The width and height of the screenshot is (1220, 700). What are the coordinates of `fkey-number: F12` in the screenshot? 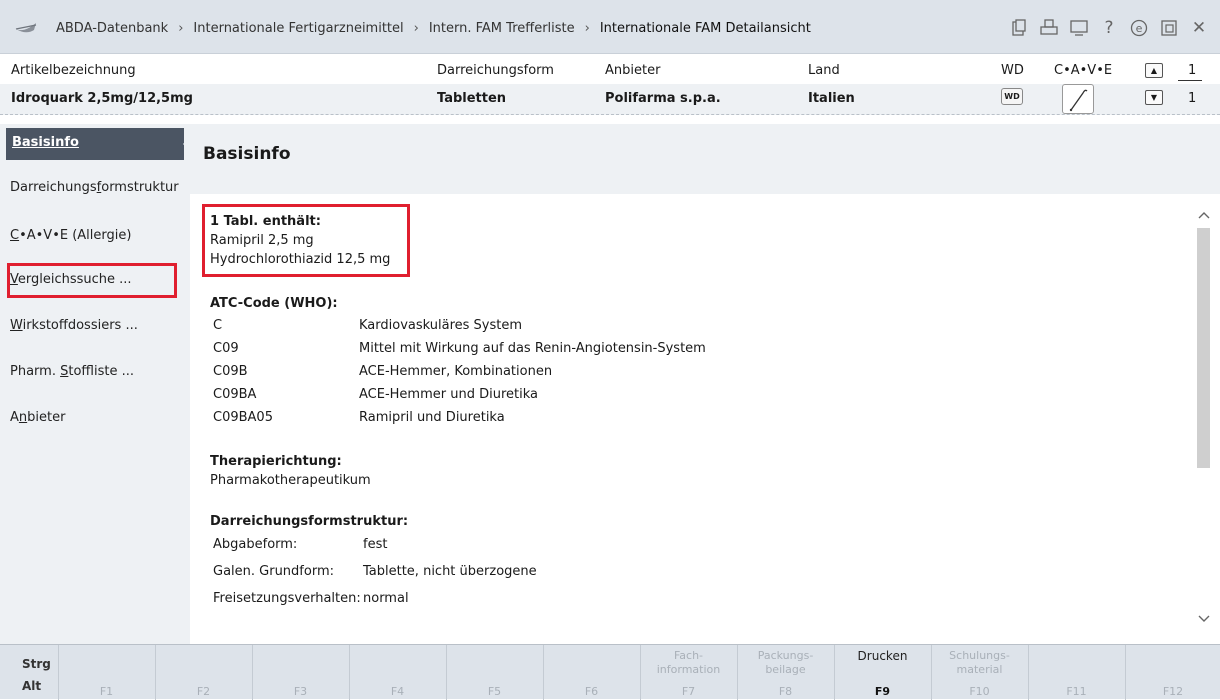 It's located at (1173, 691).